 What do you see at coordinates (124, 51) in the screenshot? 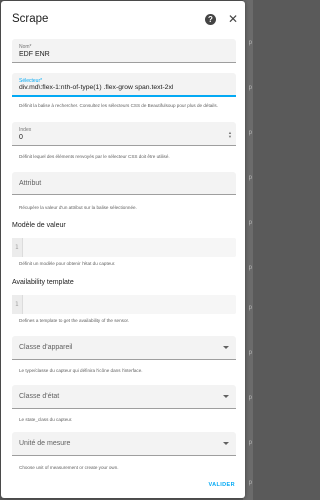
I see `name-field: Nom* EDF ENR` at bounding box center [124, 51].